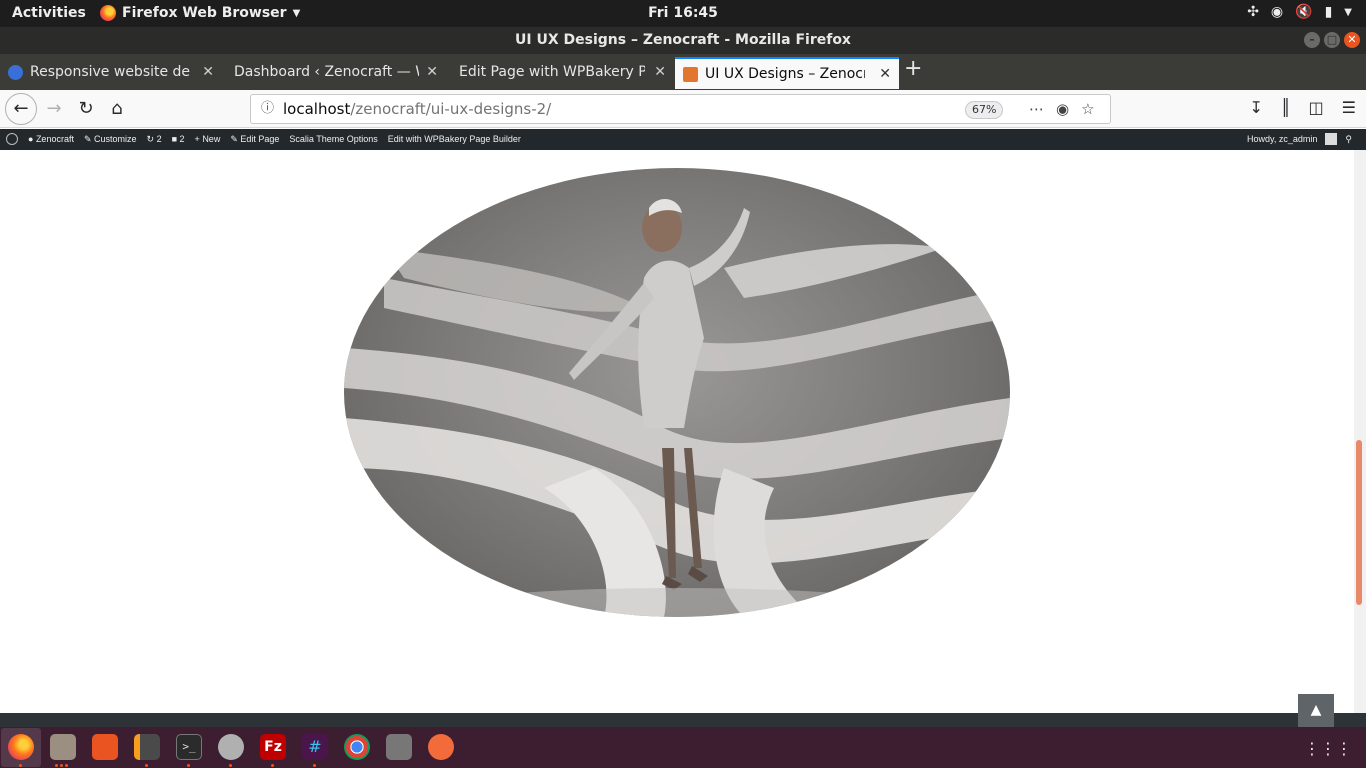  Describe the element at coordinates (1360, 431) in the screenshot. I see `page-scrollbar` at that location.